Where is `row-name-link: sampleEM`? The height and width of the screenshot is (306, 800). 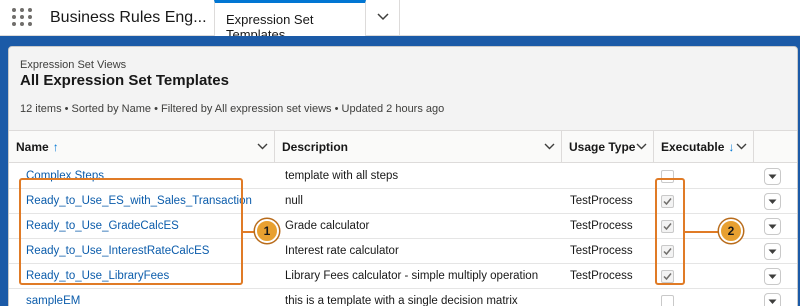
row-name-link: sampleEM is located at coordinates (53, 300).